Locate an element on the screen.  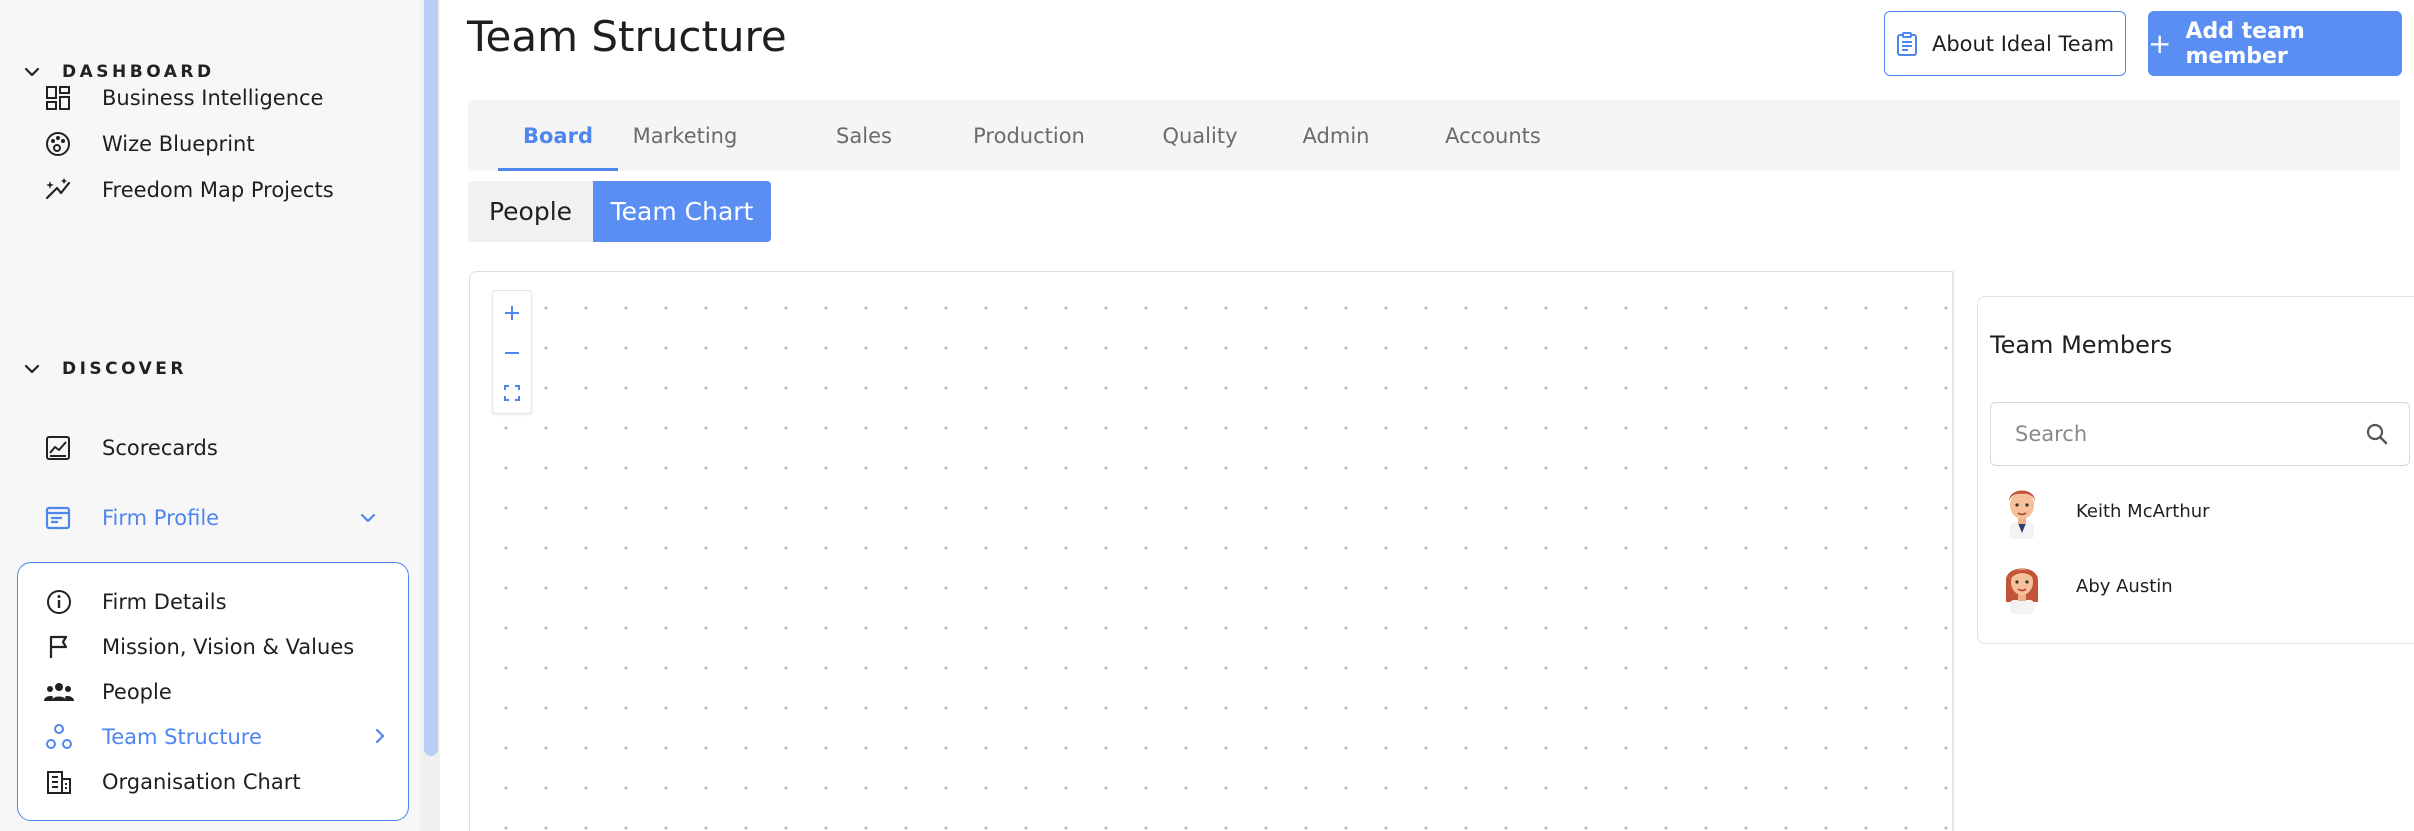
zoom-in-button is located at coordinates (512, 313).